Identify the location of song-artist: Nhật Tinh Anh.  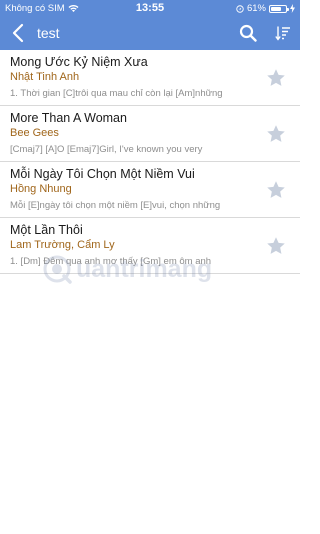
(45, 77).